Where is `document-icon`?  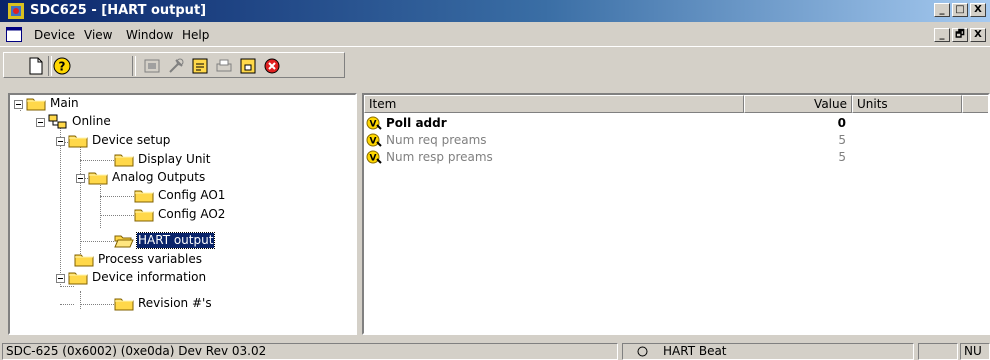 document-icon is located at coordinates (14, 34).